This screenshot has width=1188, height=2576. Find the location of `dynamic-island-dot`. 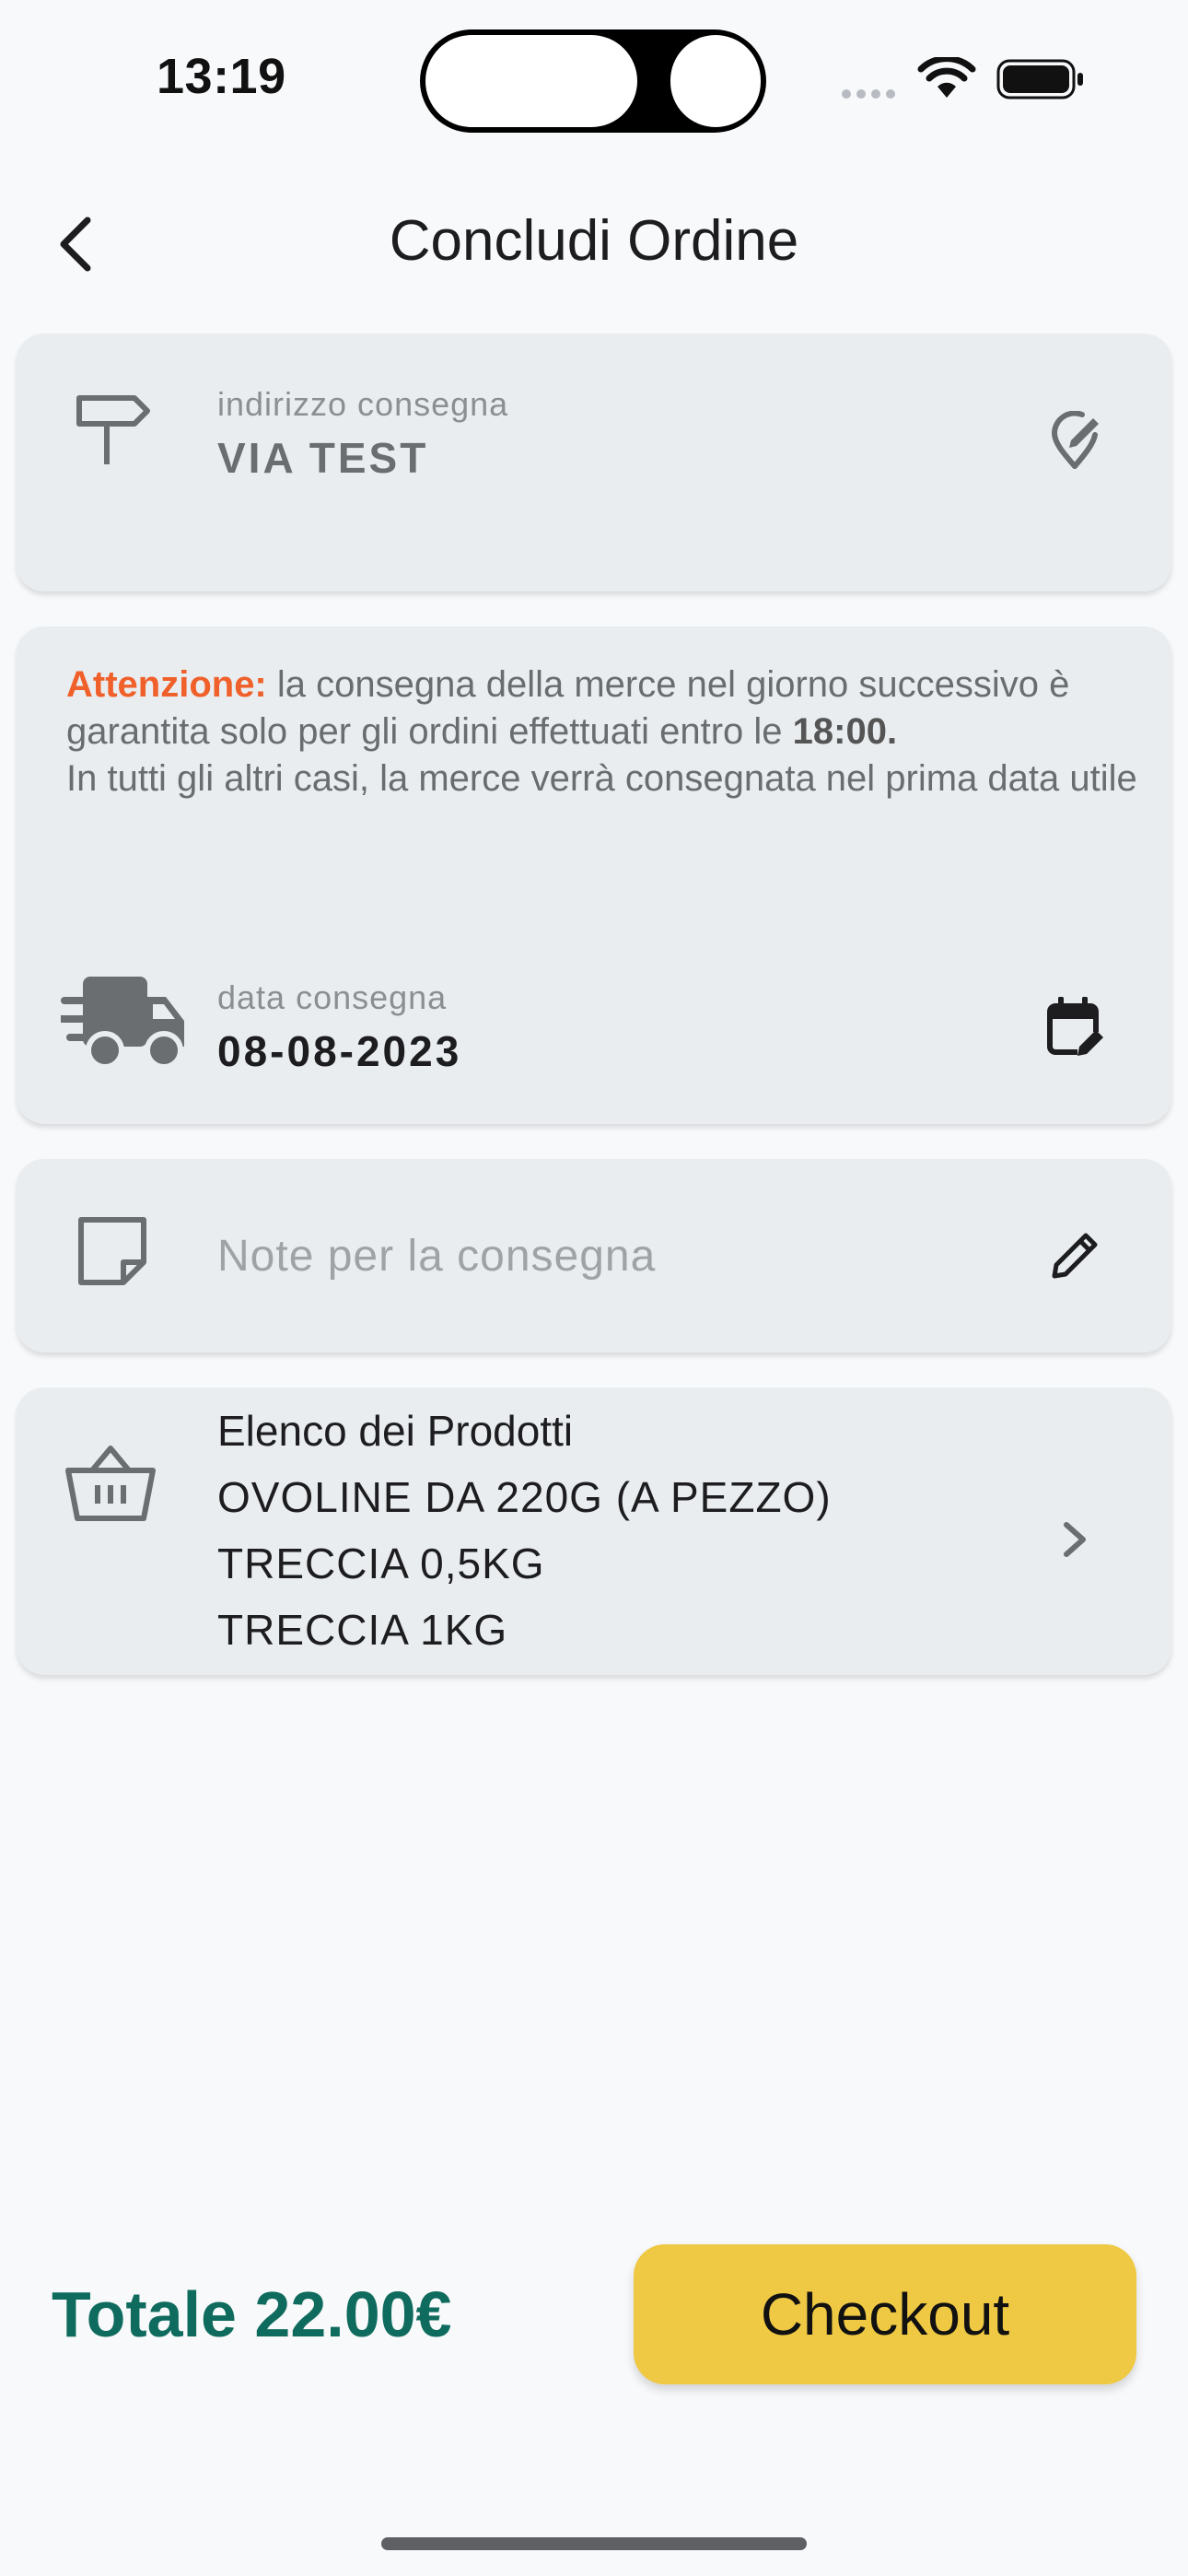

dynamic-island-dot is located at coordinates (715, 81).